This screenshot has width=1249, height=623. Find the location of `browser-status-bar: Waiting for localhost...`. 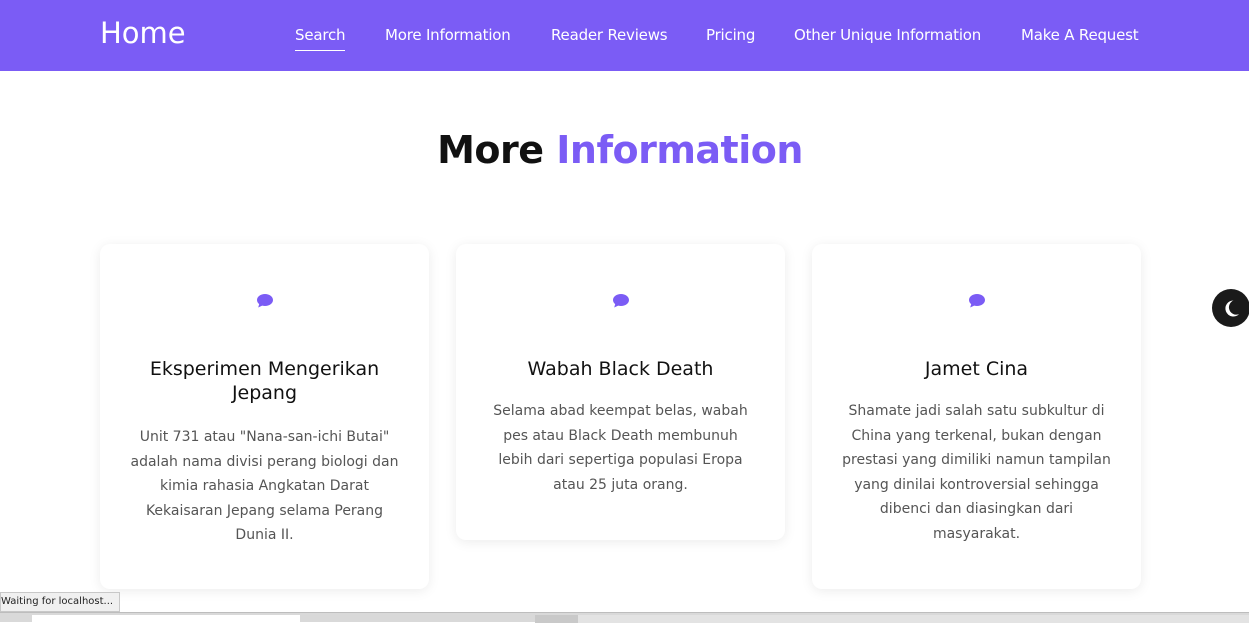

browser-status-bar: Waiting for localhost... is located at coordinates (60, 602).